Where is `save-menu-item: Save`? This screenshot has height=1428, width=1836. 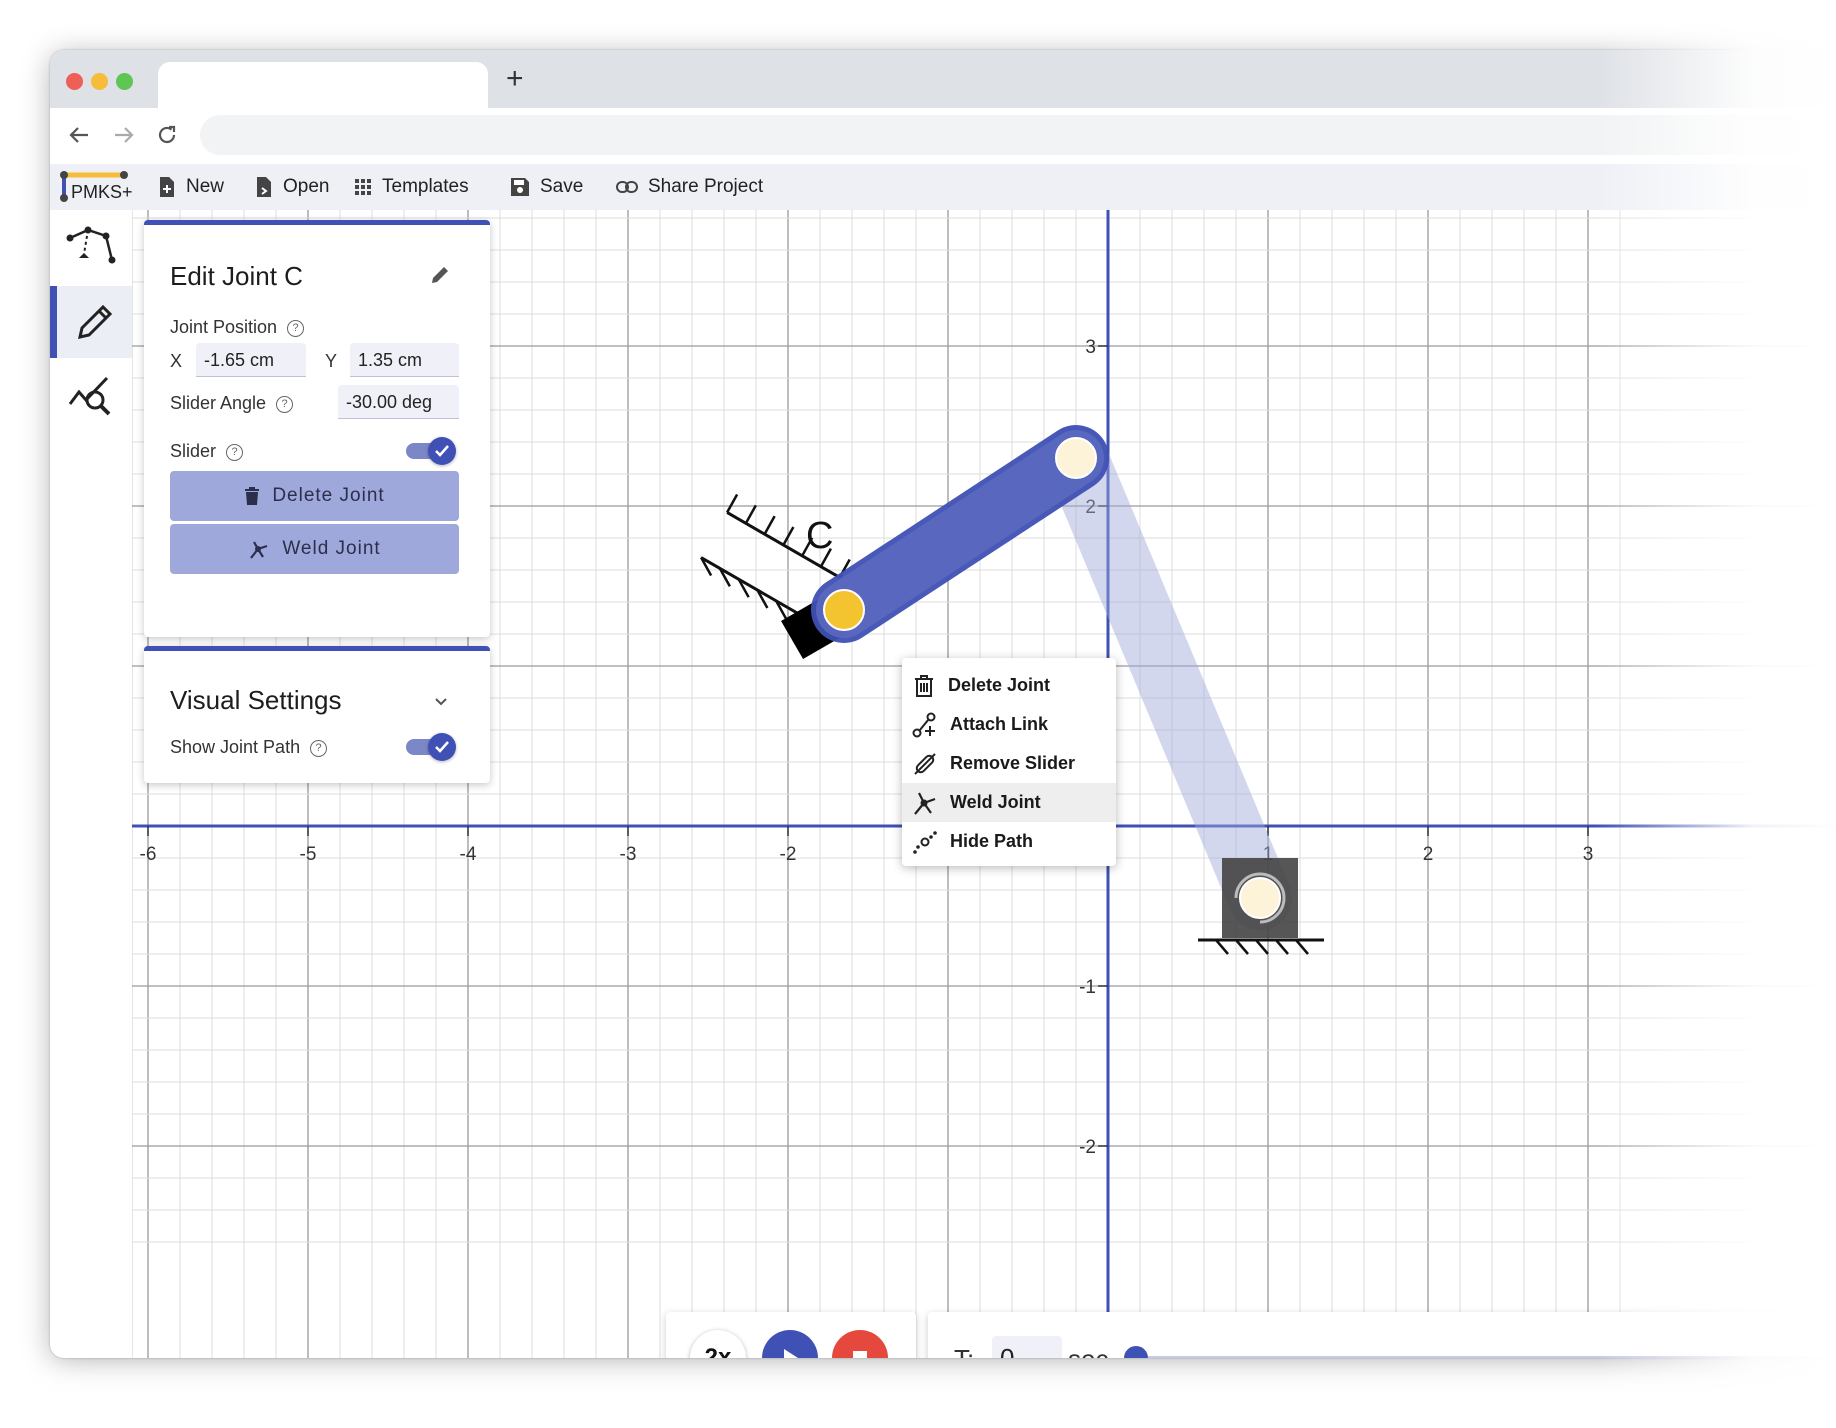
save-menu-item: Save is located at coordinates (546, 187).